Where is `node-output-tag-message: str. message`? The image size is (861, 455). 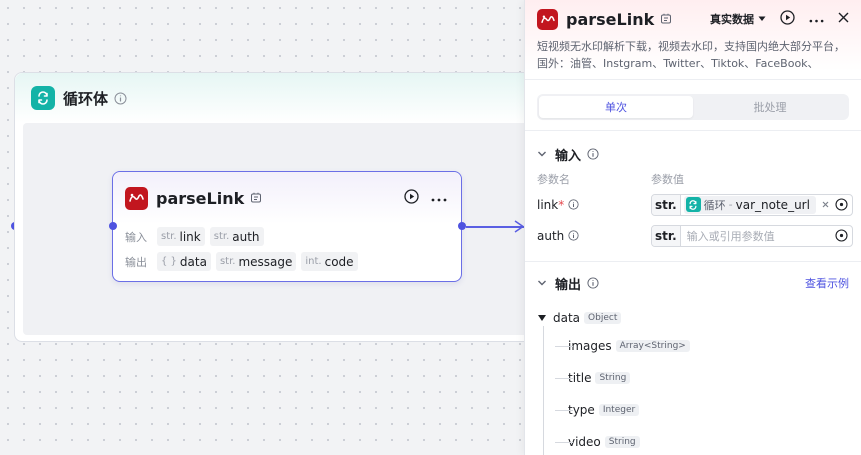 node-output-tag-message: str. message is located at coordinates (256, 261).